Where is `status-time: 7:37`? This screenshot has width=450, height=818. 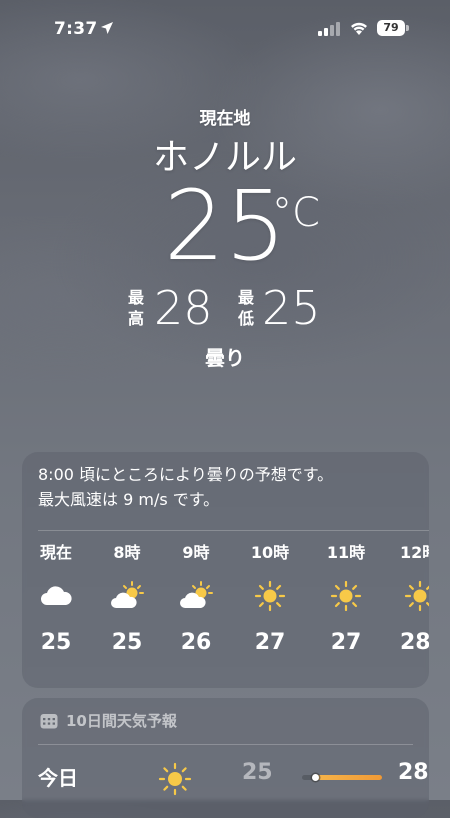
status-time: 7:37 is located at coordinates (76, 29).